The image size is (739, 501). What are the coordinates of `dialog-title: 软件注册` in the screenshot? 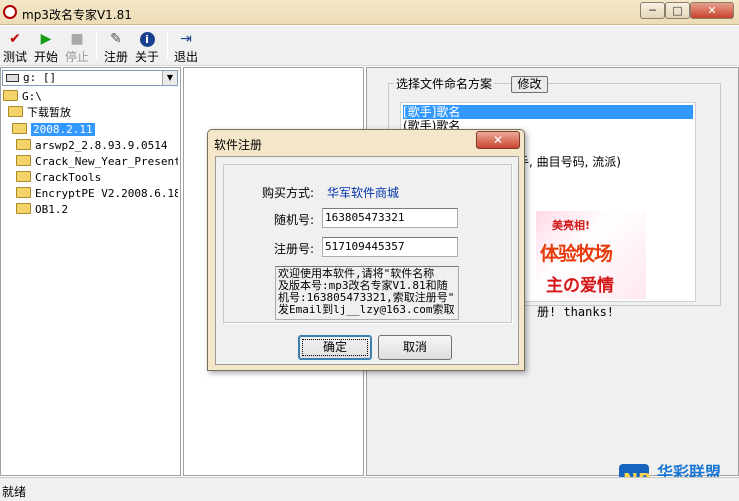 It's located at (238, 145).